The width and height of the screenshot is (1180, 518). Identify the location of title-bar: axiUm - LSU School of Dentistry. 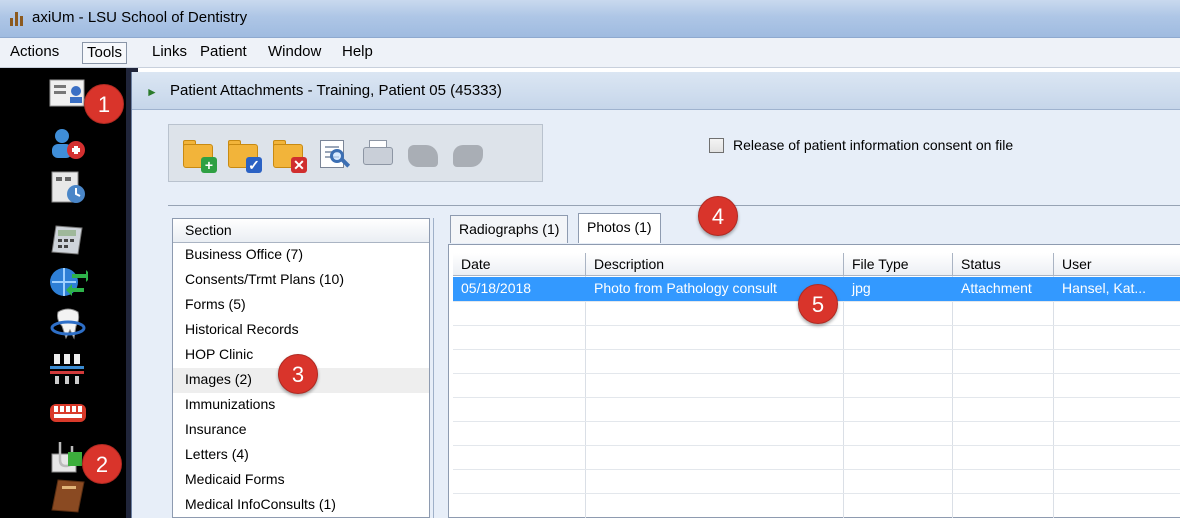
(590, 19).